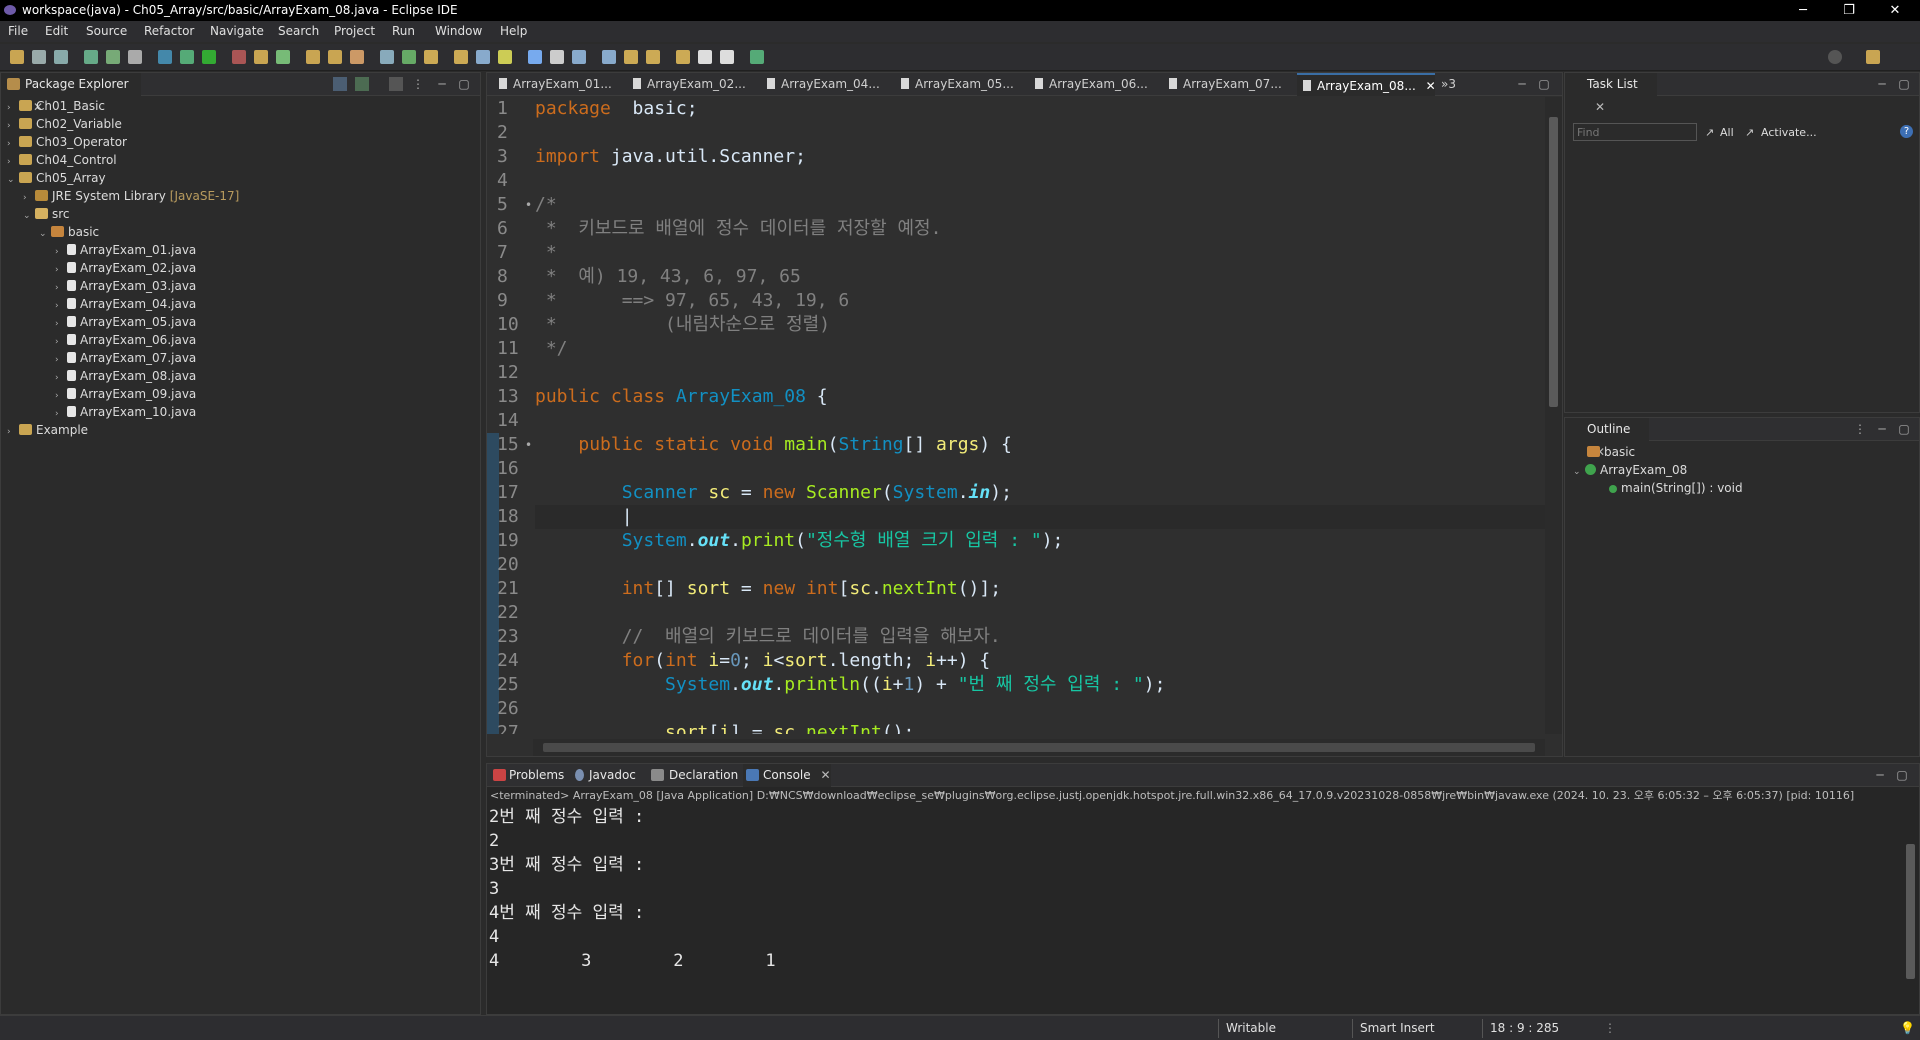 The height and width of the screenshot is (1040, 1920). Describe the element at coordinates (1041, 589) in the screenshot. I see `code-line: int[] sort = new int[sc.nextInt()];` at that location.